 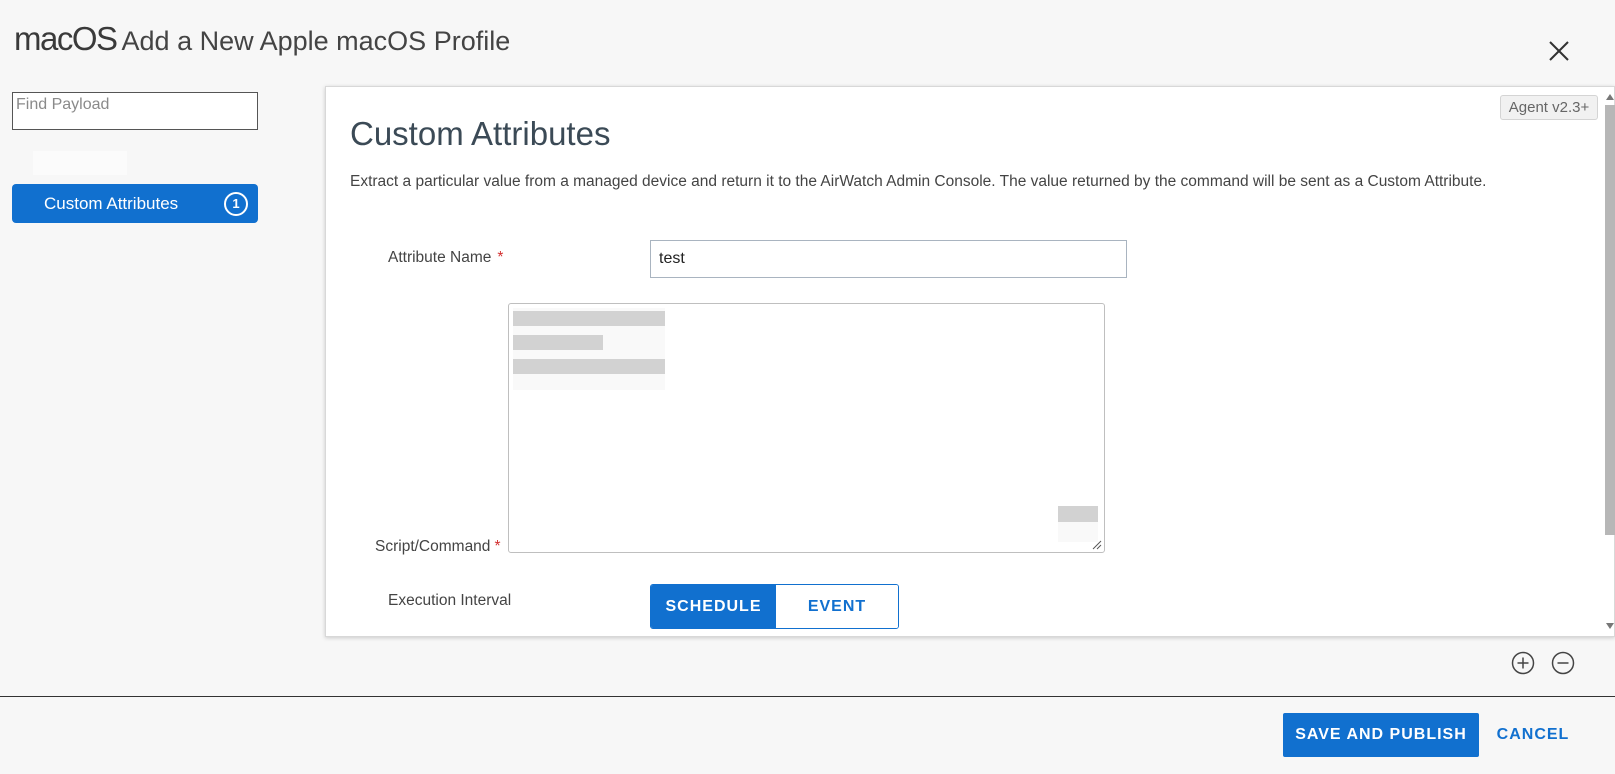 What do you see at coordinates (1078, 514) in the screenshot?
I see `redacted-corner-block` at bounding box center [1078, 514].